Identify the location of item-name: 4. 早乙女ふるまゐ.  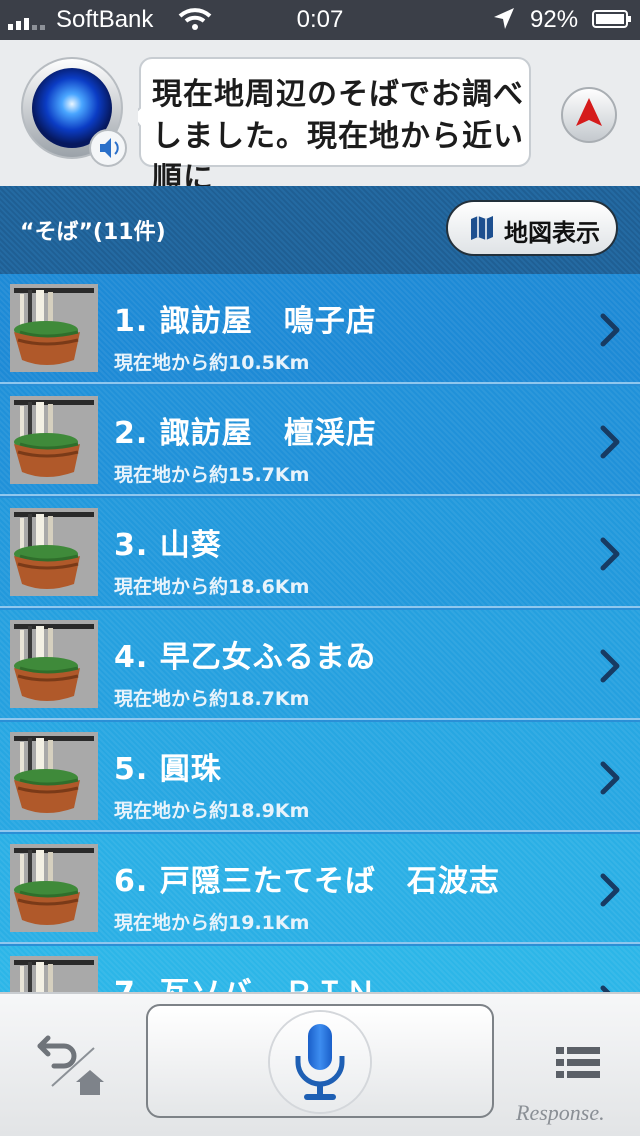
(245, 657).